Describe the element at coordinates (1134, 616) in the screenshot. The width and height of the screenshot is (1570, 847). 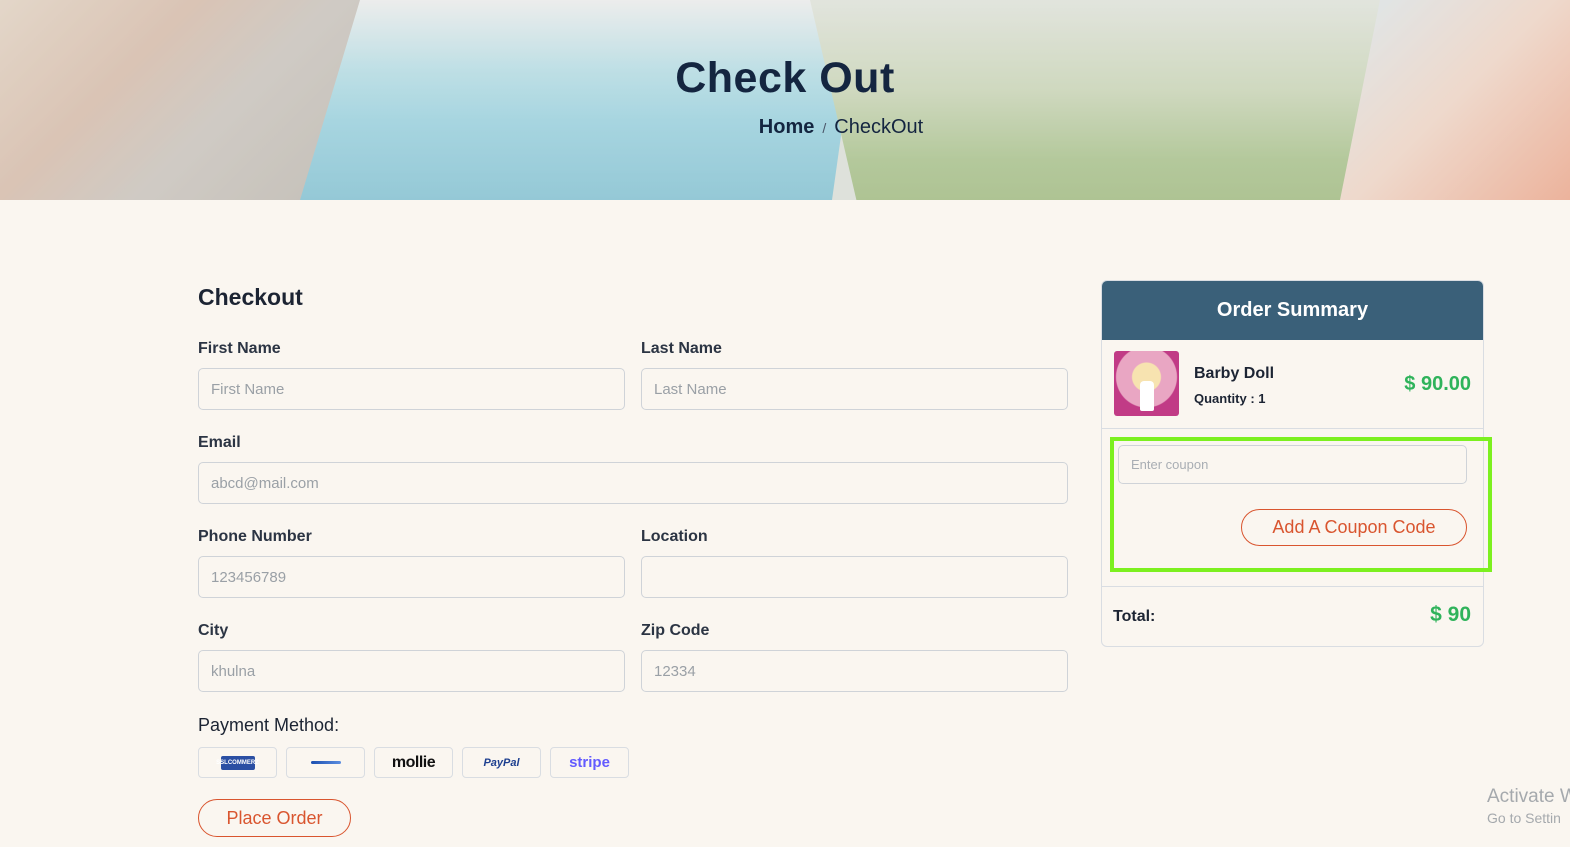
I see `total-label: Total:` at that location.